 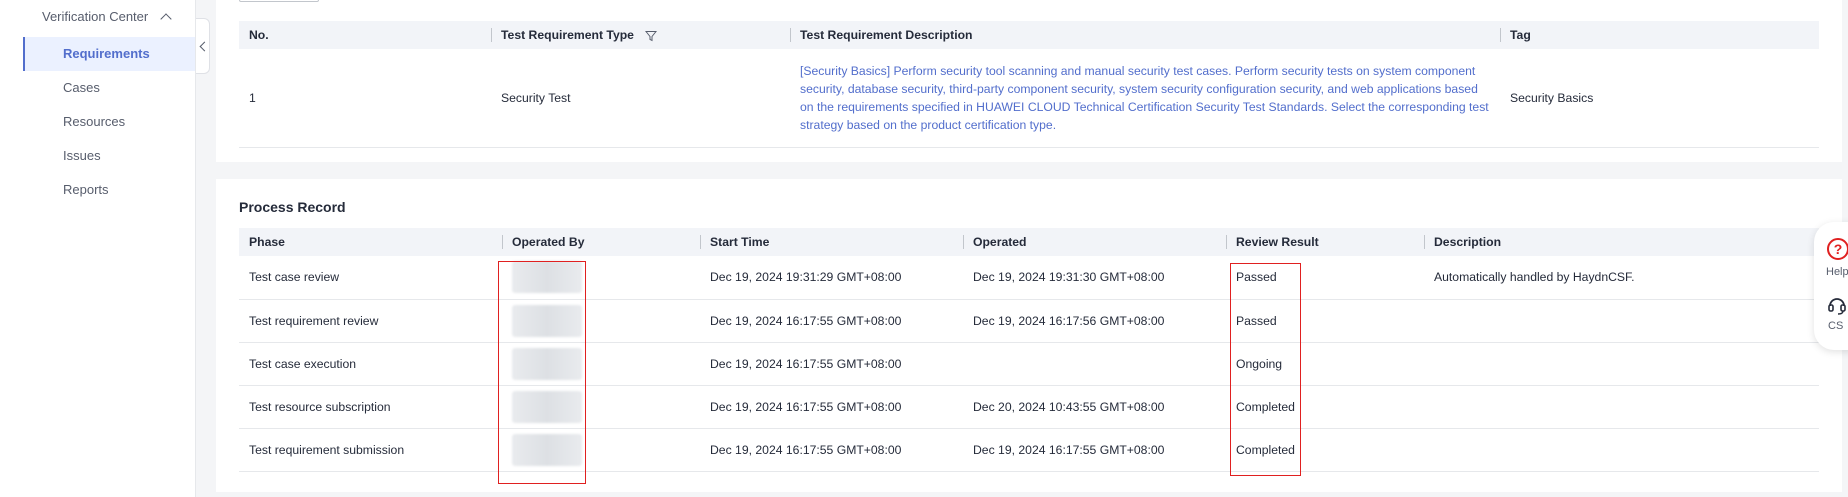 I want to click on sidebar-item-requirements: Requirements, so click(x=109, y=54).